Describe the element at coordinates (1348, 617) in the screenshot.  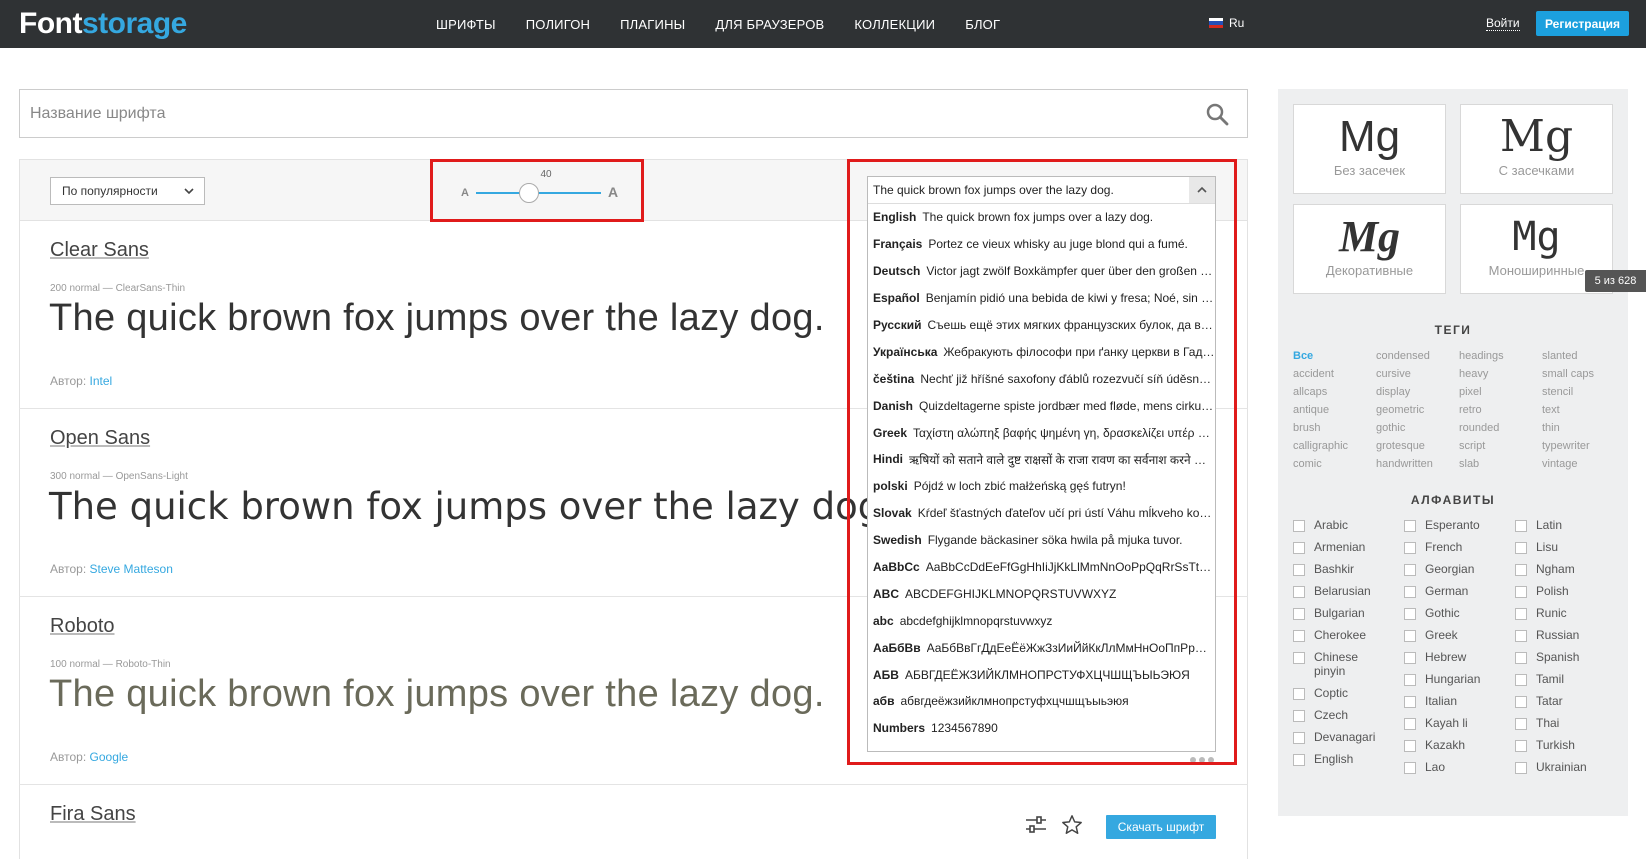
I see `alphabet-filter-bulgarian: Bulgarian` at that location.